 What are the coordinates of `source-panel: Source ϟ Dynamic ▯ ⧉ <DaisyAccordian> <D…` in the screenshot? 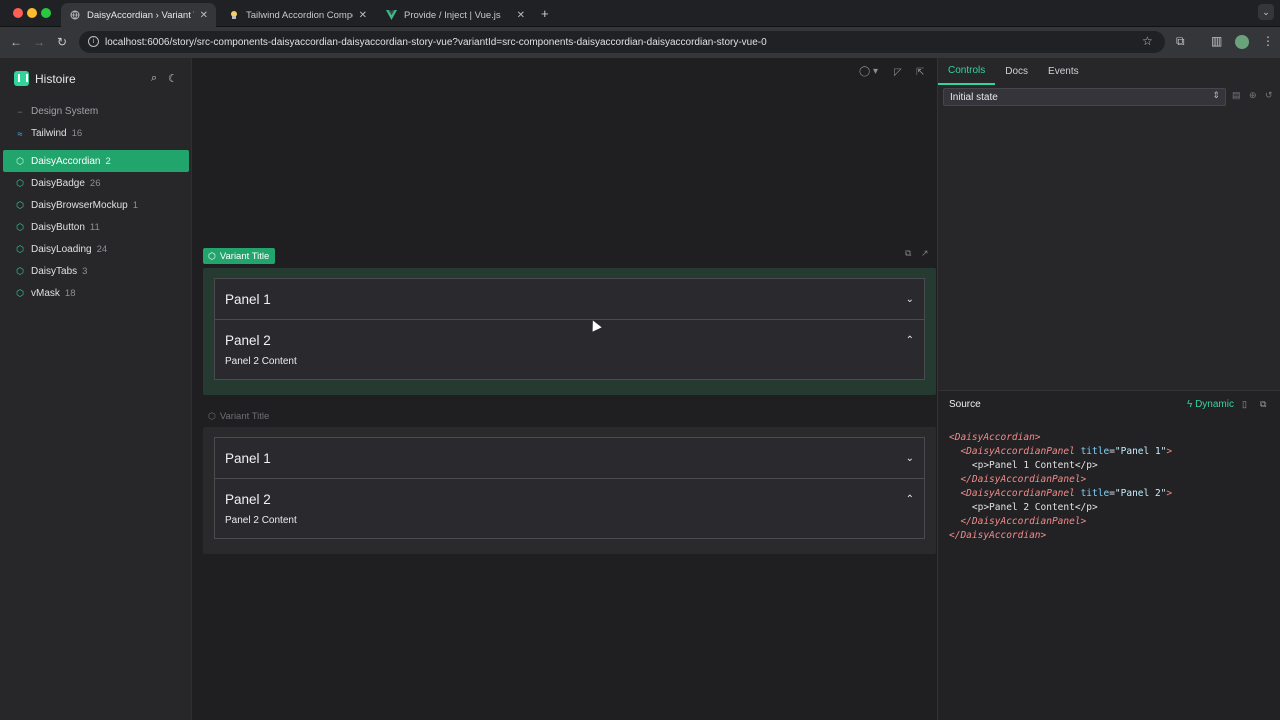 It's located at (1109, 555).